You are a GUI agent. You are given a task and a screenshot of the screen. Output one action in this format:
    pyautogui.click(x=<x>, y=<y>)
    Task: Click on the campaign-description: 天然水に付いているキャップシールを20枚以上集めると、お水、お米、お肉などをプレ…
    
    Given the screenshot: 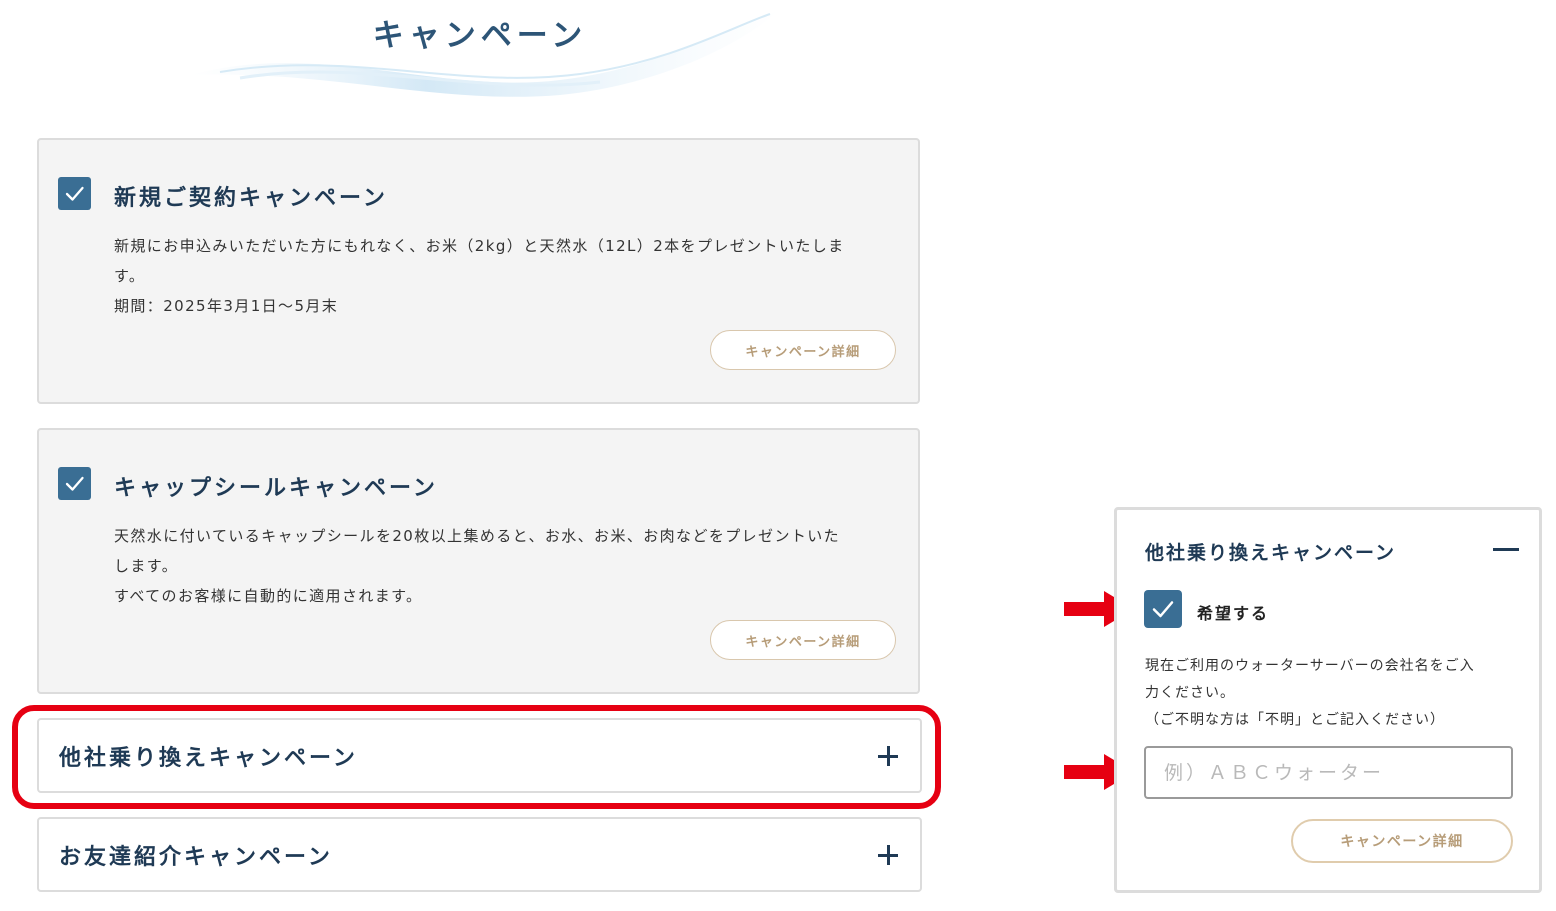 What is the action you would take?
    pyautogui.click(x=504, y=566)
    